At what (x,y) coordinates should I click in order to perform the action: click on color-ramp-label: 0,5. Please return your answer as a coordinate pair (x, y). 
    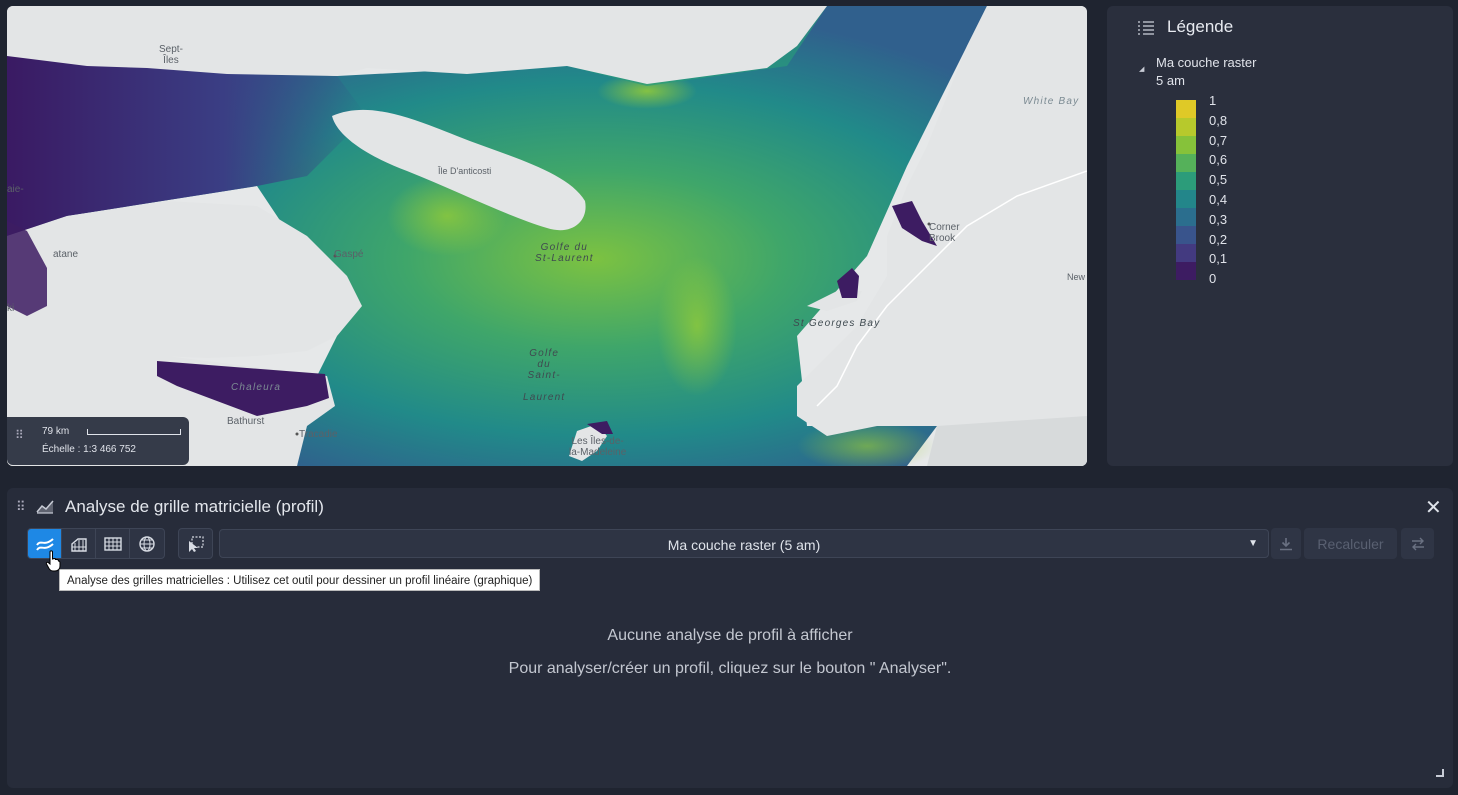
    Looking at the image, I should click on (1218, 180).